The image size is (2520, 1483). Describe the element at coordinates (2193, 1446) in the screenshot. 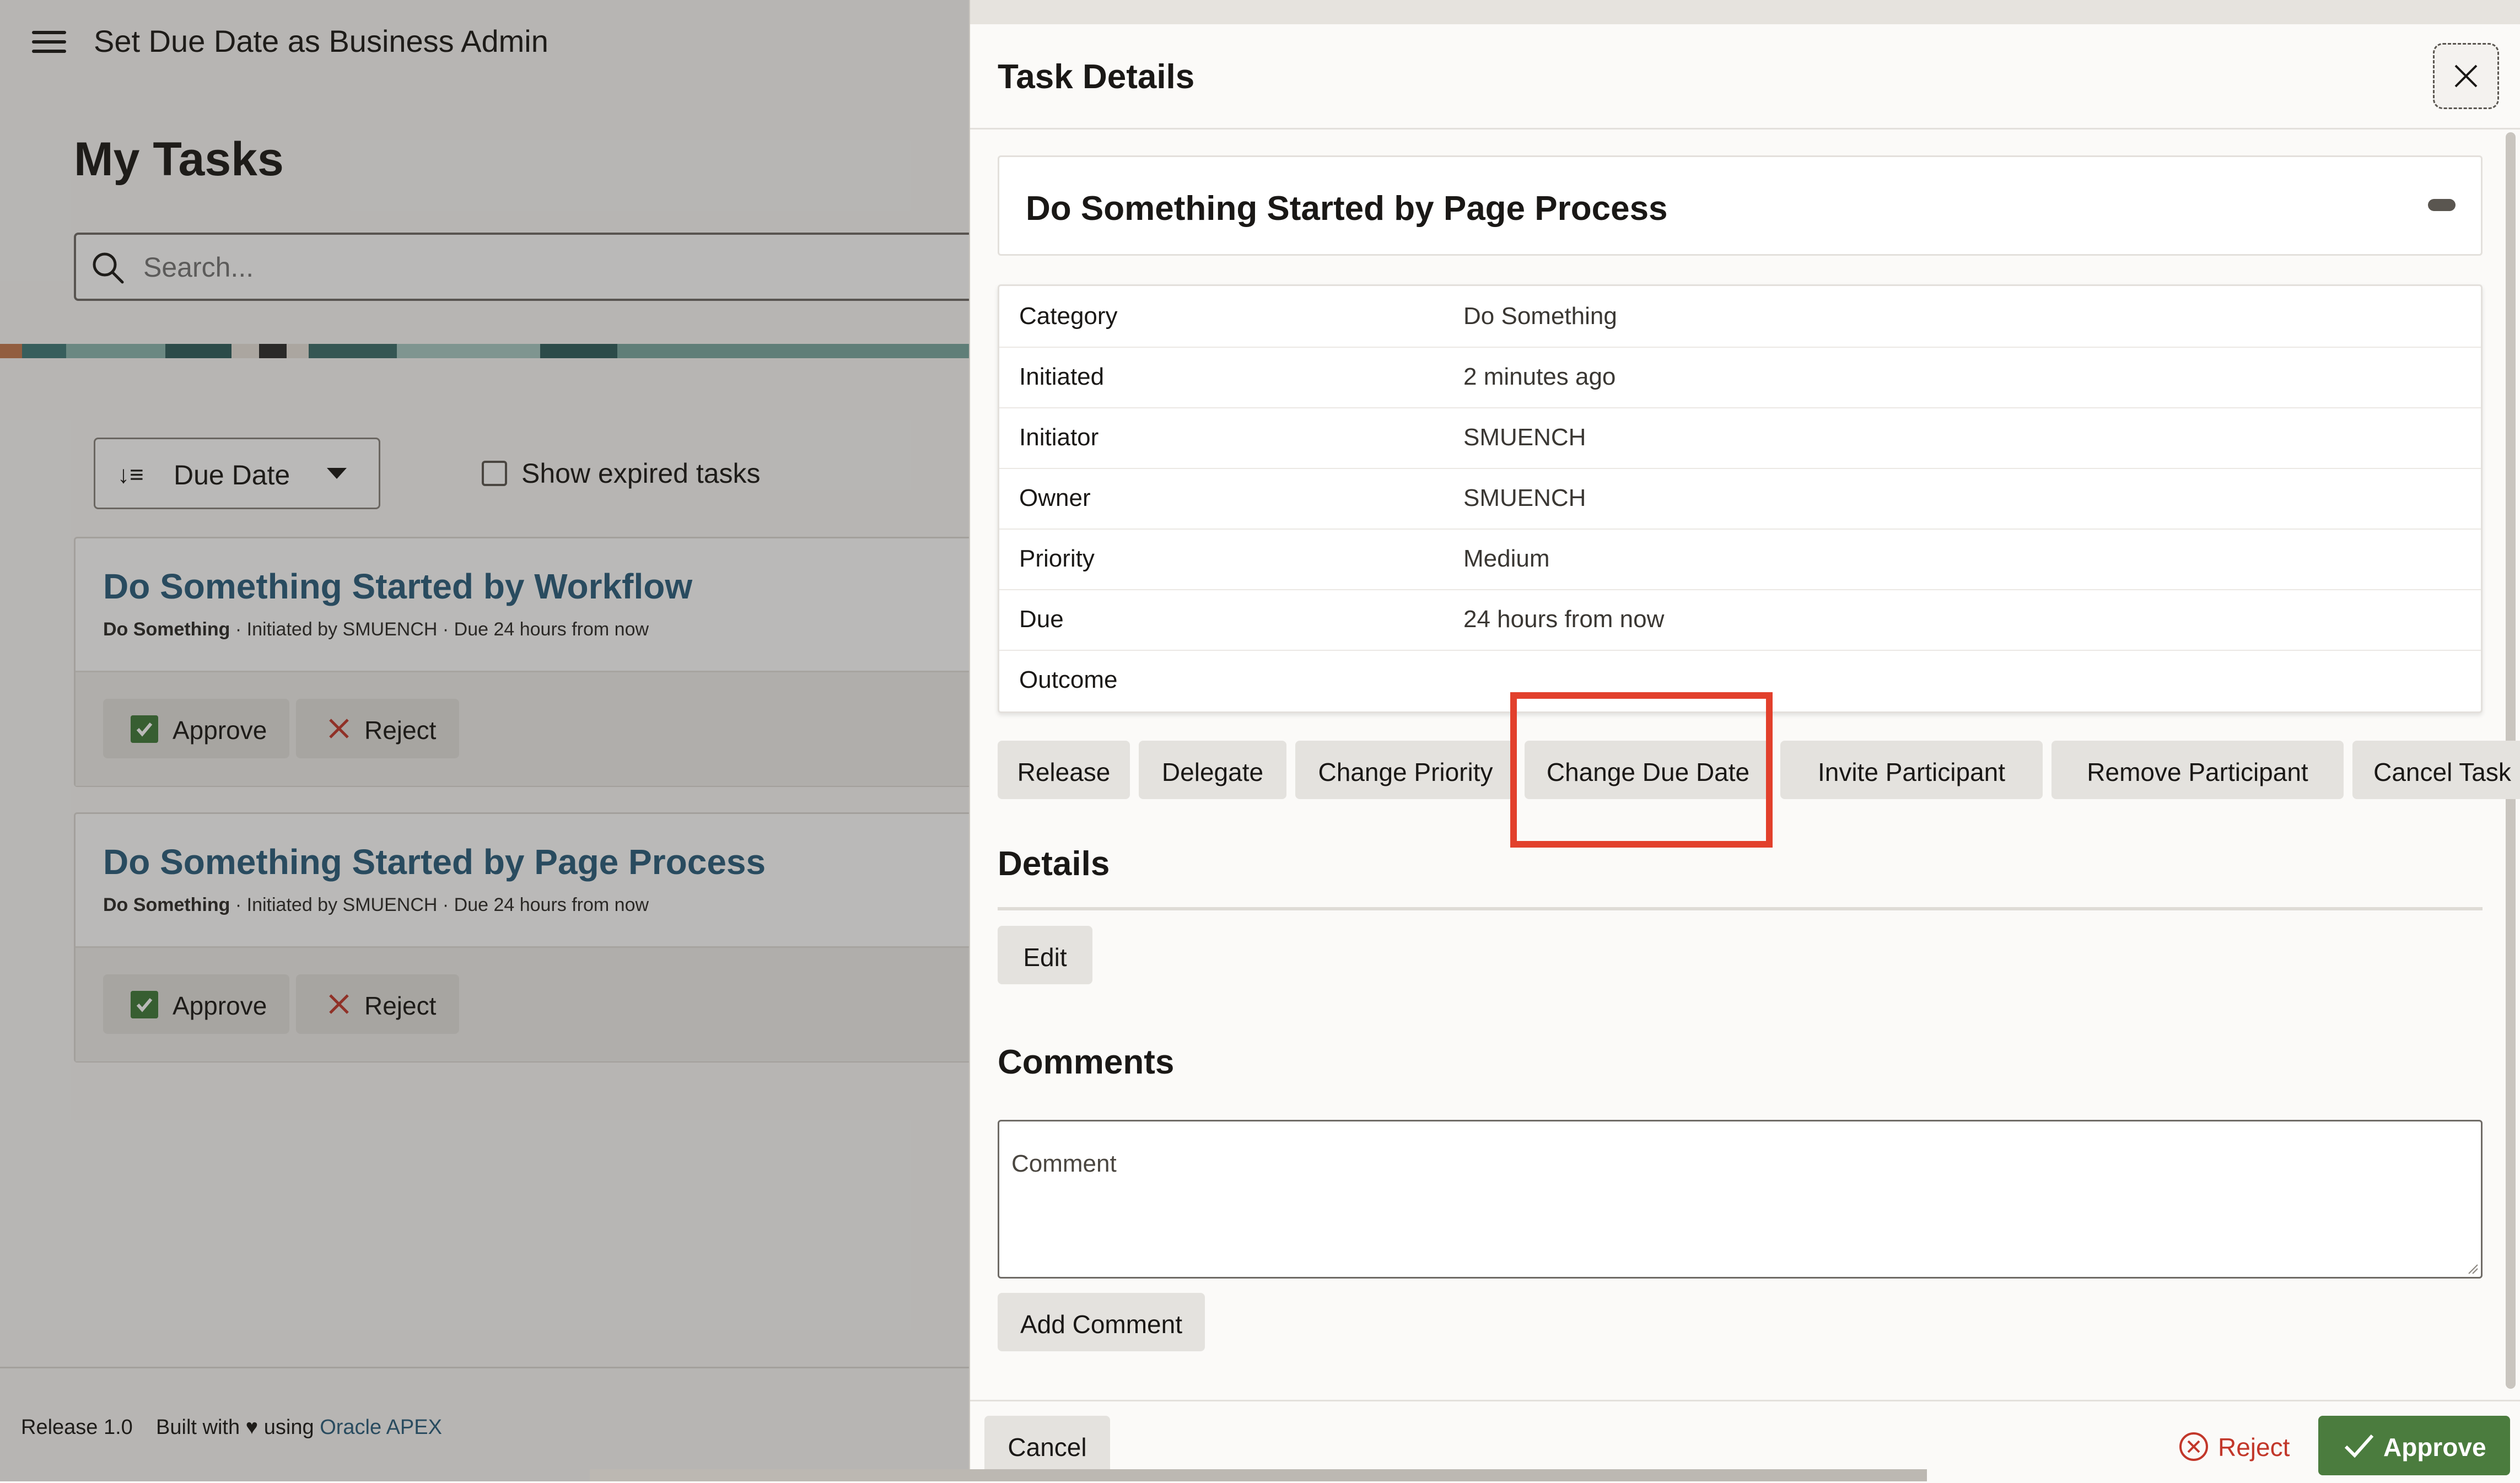

I see `close-circle-icon` at that location.